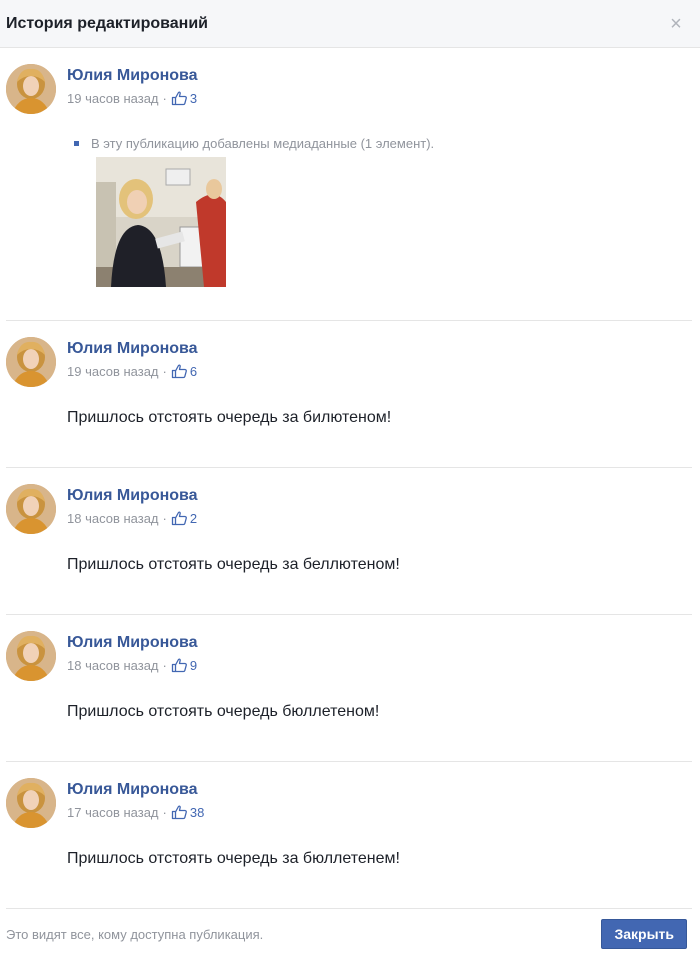 The height and width of the screenshot is (963, 700). I want to click on revision-header: Юлия Миронова 18 часов назад · 2, so click(349, 509).